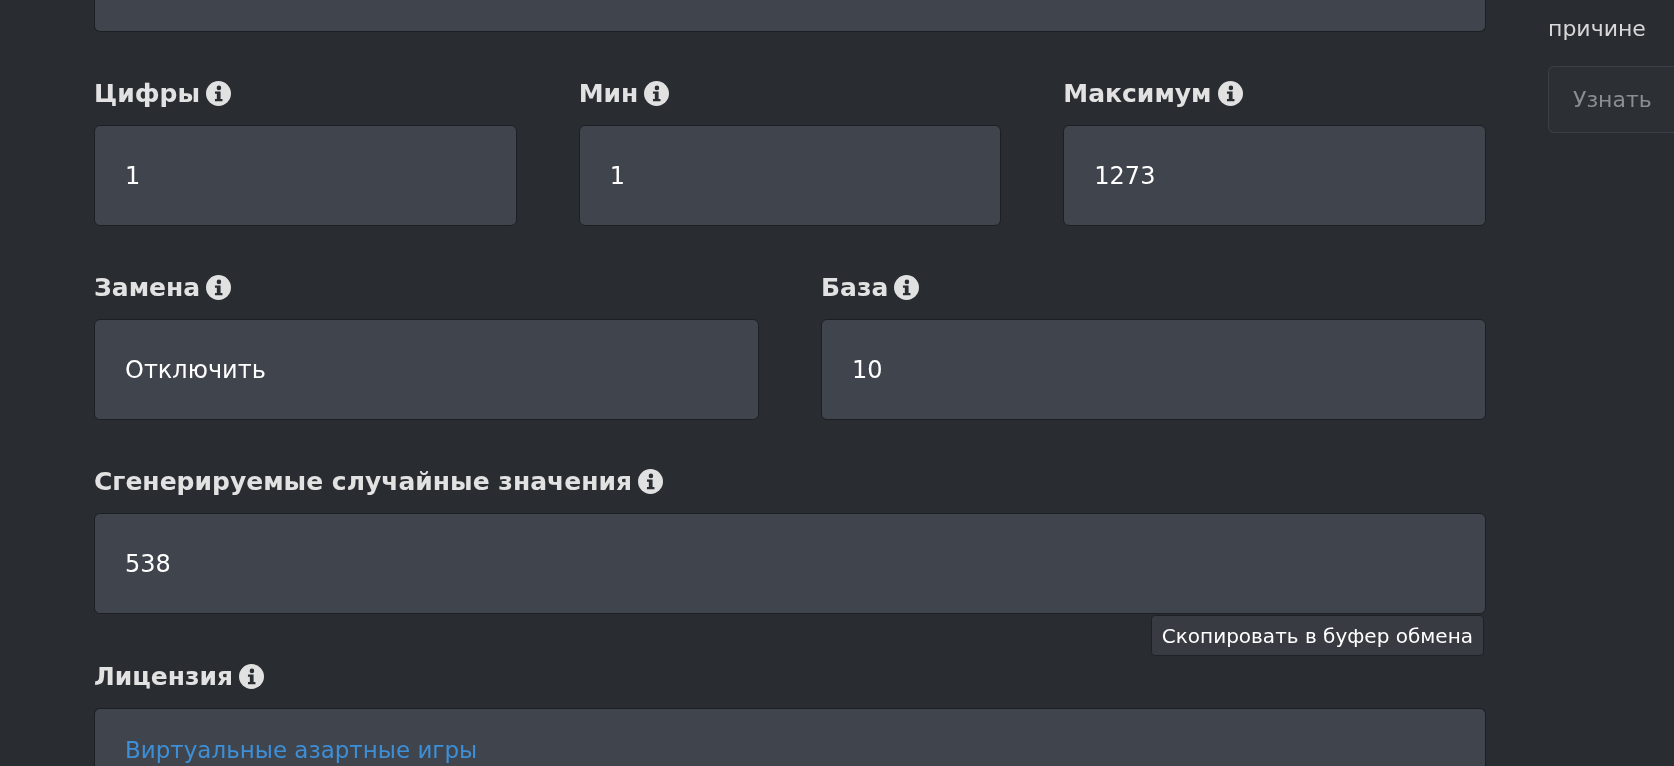 The height and width of the screenshot is (766, 1674). I want to click on input-field: 1273, so click(1274, 175).